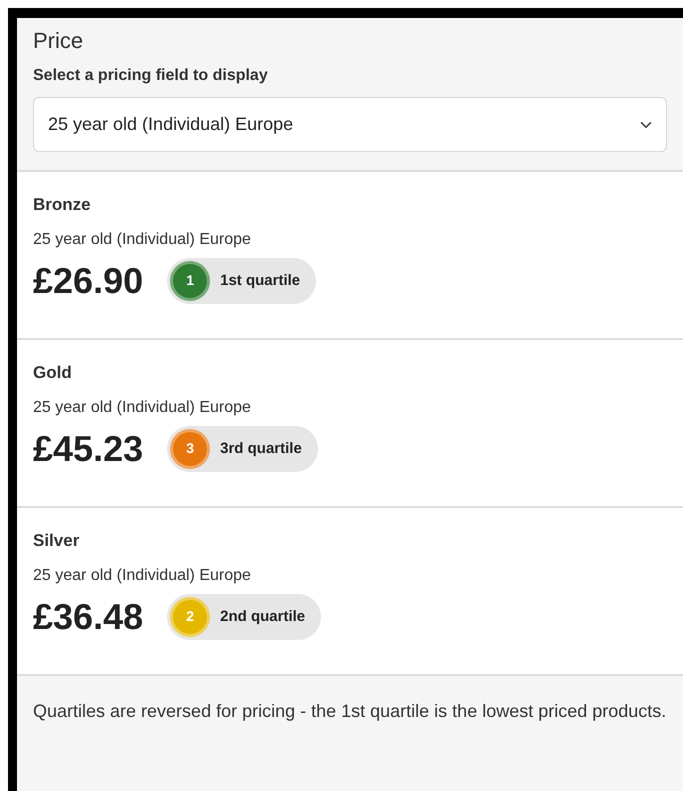  I want to click on quartile-number: 1, so click(190, 280).